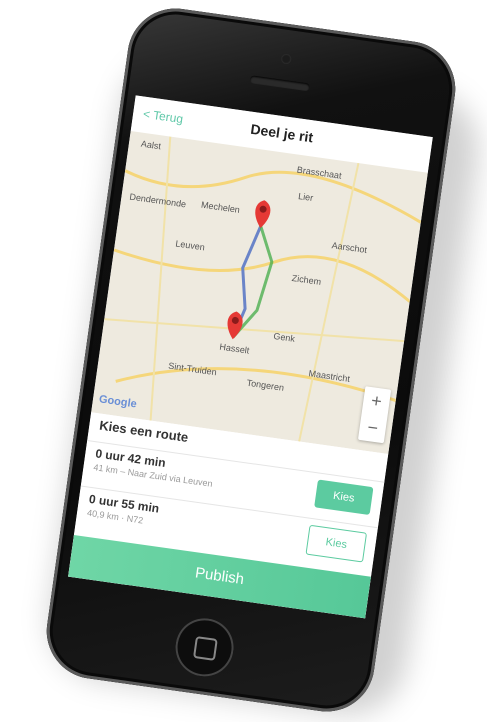  Describe the element at coordinates (286, 59) in the screenshot. I see `camera-icon` at that location.